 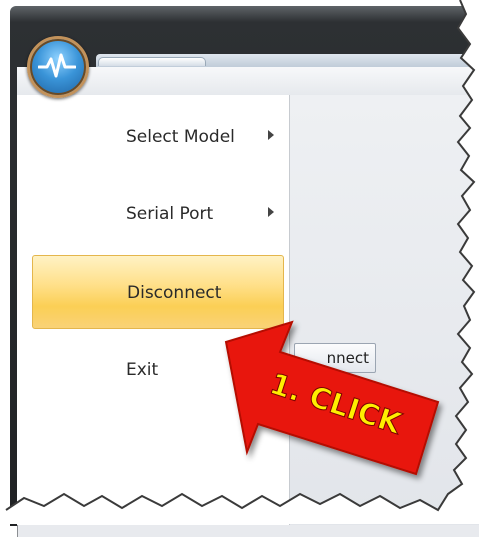 What do you see at coordinates (180, 137) in the screenshot?
I see `menu-item-label: Select Model` at bounding box center [180, 137].